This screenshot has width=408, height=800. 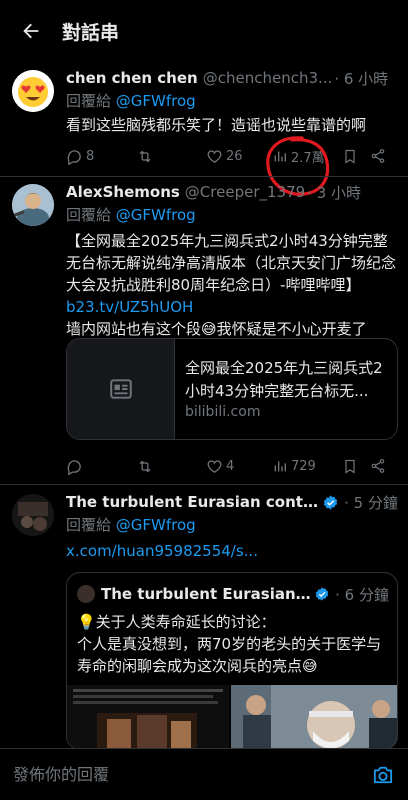 I want to click on author-row: chen chen chen @chenchench3... · 6 小時, so click(x=232, y=78).